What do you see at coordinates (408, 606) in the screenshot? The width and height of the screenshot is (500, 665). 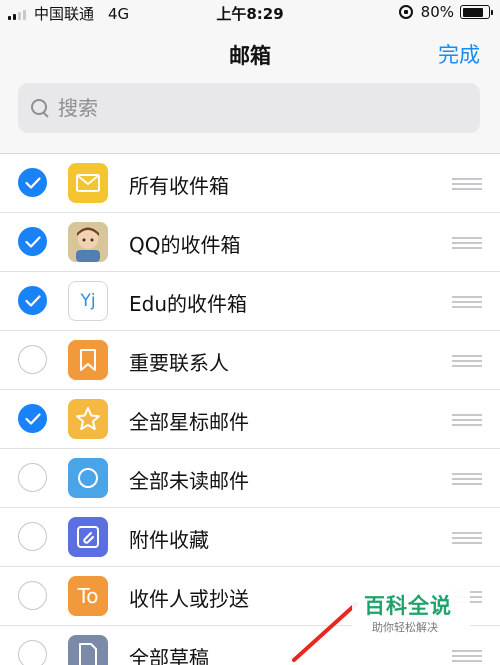 I see `watermark-title: 百科全说` at bounding box center [408, 606].